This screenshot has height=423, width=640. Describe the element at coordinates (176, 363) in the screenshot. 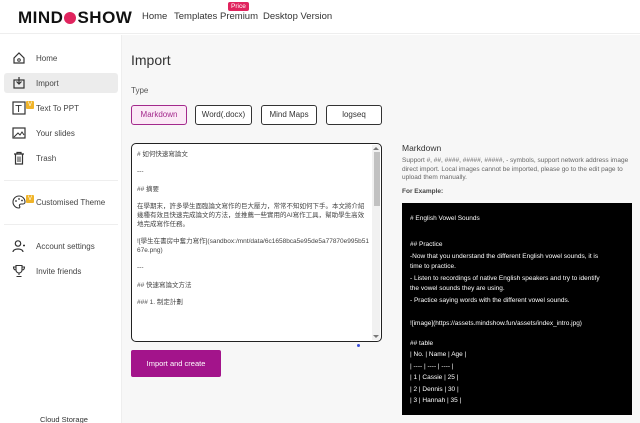

I see `import-and-create-button: Import and create` at that location.